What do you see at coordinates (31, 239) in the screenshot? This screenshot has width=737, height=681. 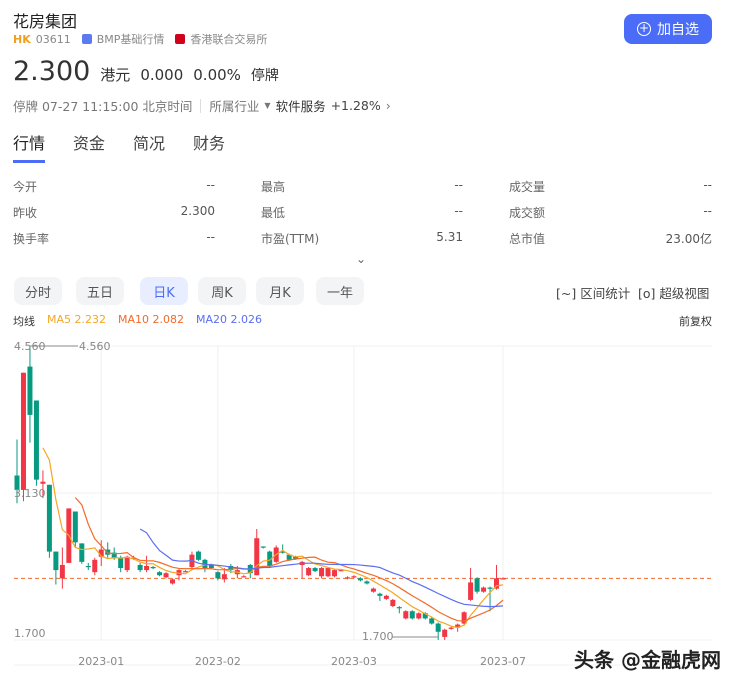 I see `stat-label: 换手率` at bounding box center [31, 239].